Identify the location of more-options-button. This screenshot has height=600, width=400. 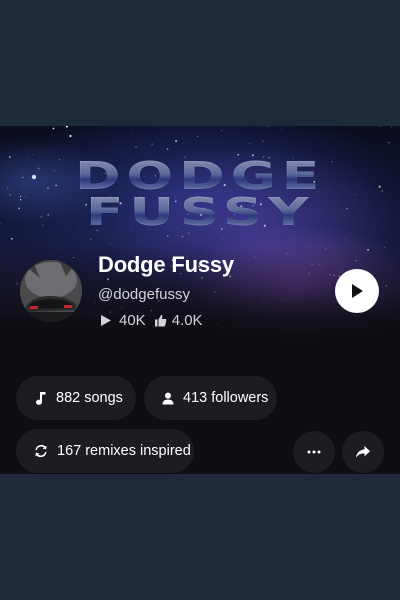
(314, 452).